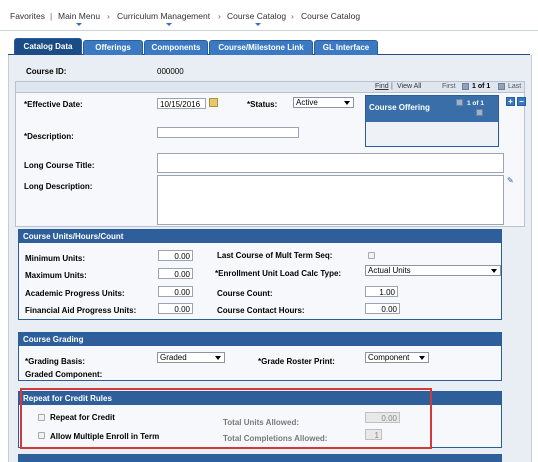  I want to click on total-units-allowed-input: 0.00, so click(382, 417).